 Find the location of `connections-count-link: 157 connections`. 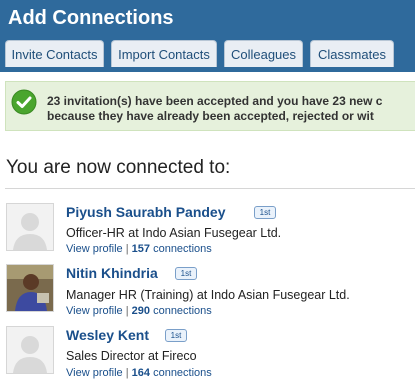

connections-count-link: 157 connections is located at coordinates (172, 249).